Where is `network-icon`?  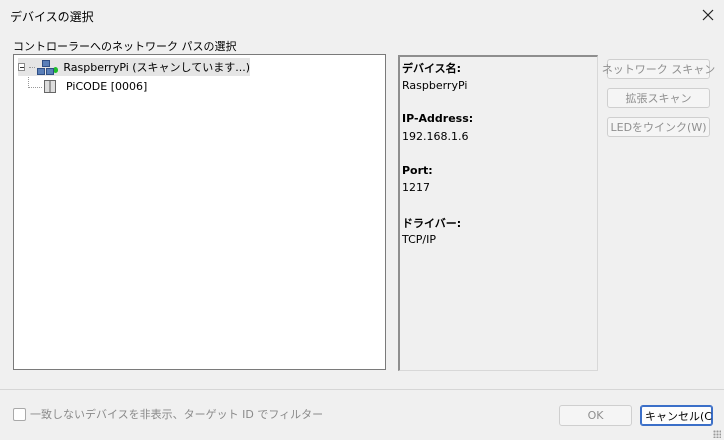
network-icon is located at coordinates (45, 67).